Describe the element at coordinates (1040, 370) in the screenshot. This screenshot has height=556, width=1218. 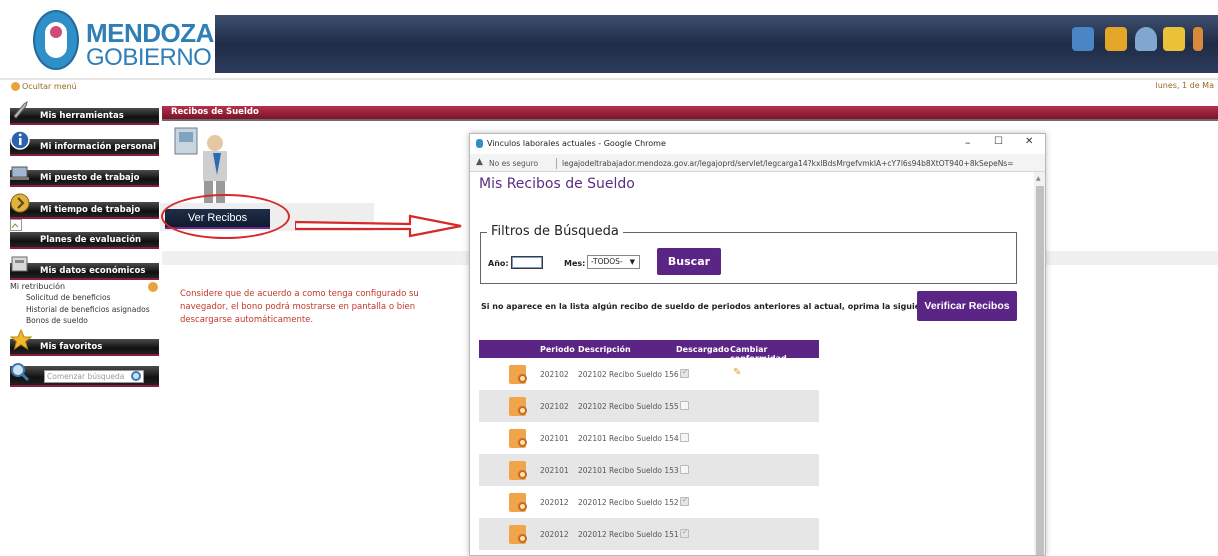
I see `scrollbar-thumb` at that location.